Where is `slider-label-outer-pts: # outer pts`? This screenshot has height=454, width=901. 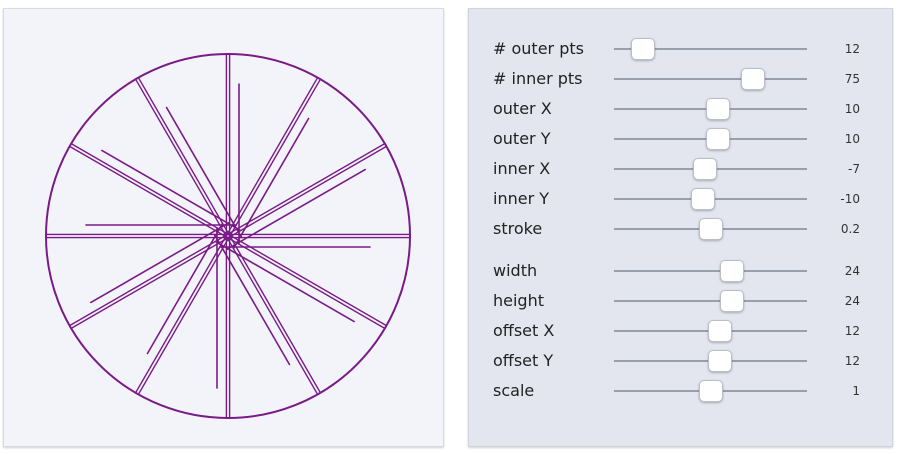 slider-label-outer-pts: # outer pts is located at coordinates (538, 48).